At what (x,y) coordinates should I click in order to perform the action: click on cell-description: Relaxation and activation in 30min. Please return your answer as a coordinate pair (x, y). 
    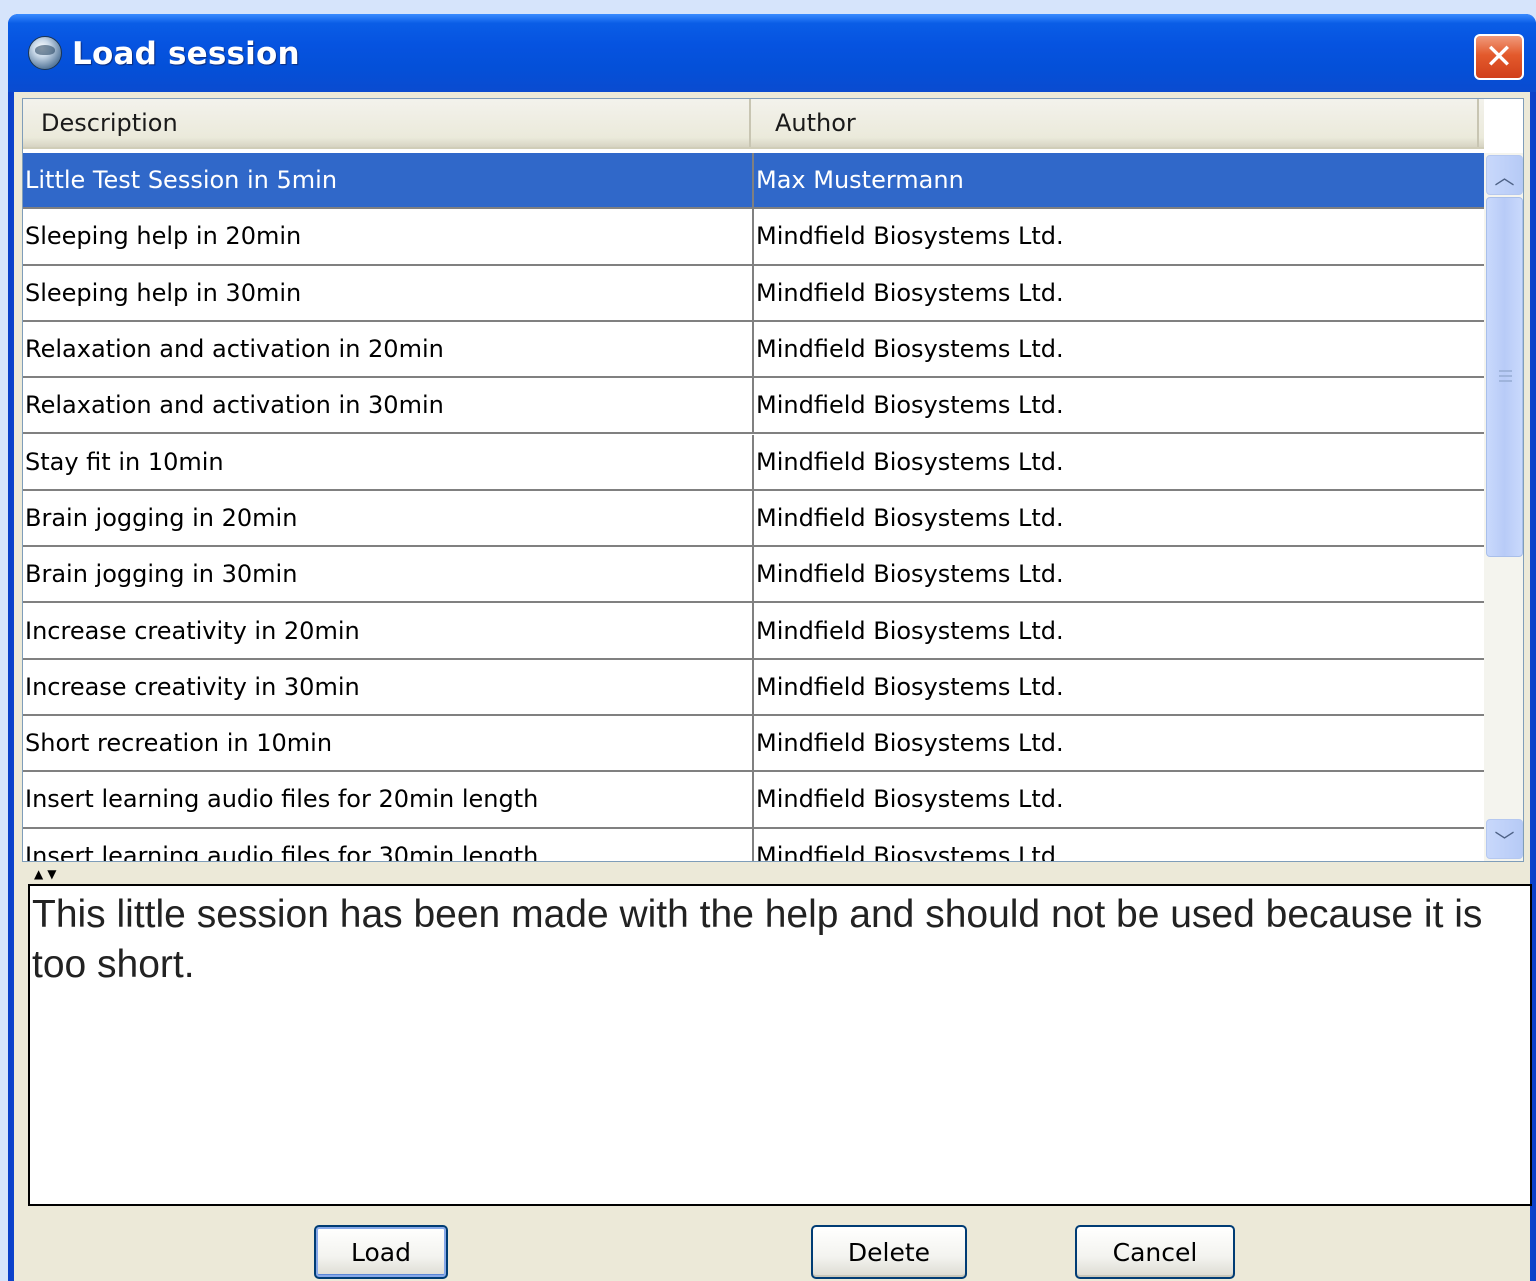
    Looking at the image, I should click on (388, 405).